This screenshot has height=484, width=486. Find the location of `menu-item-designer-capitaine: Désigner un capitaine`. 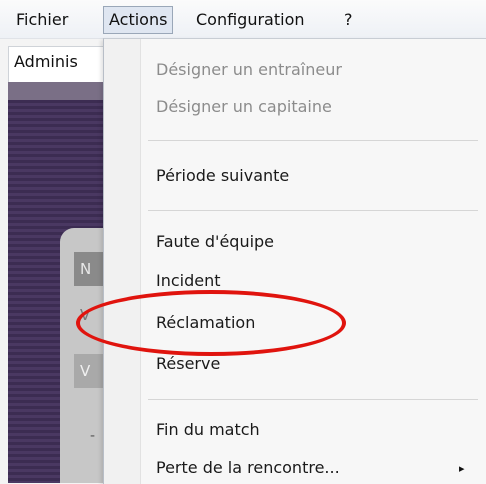

menu-item-designer-capitaine: Désigner un capitaine is located at coordinates (244, 106).